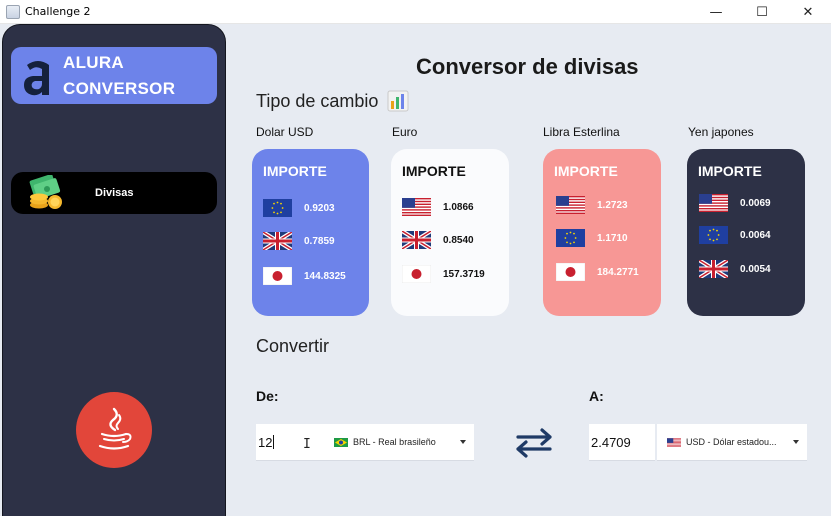 This screenshot has width=831, height=516. I want to click on rate-row: 0.7859, so click(299, 241).